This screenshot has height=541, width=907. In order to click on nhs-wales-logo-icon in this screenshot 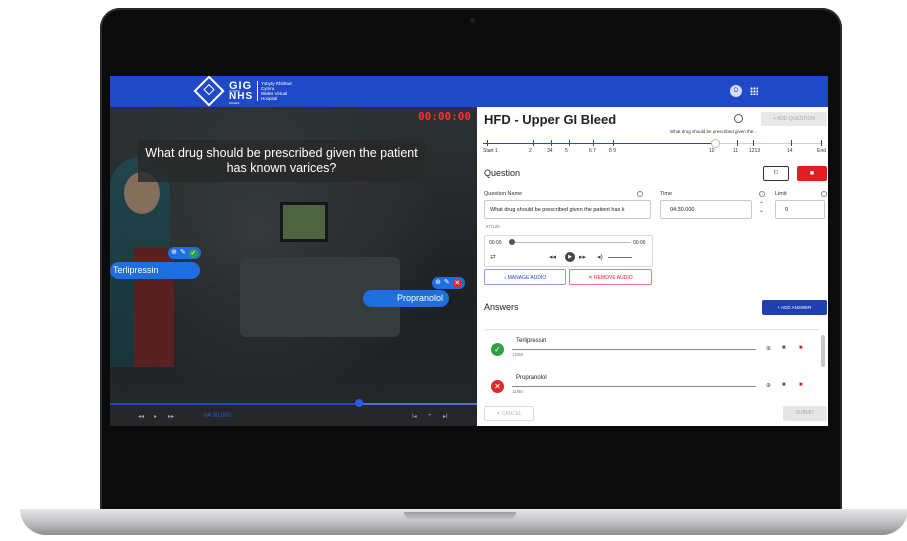, I will do `click(209, 91)`.